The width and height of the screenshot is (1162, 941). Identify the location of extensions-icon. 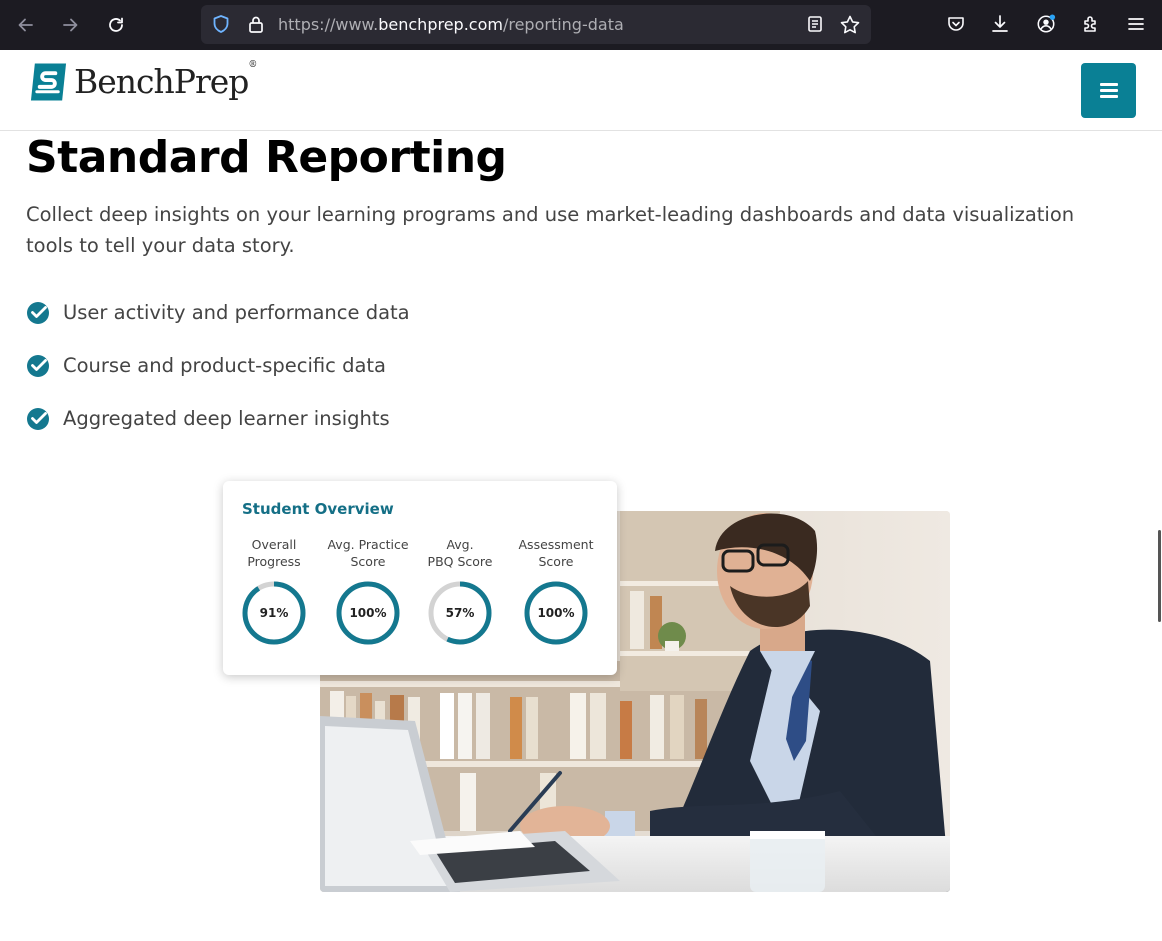
(1091, 24).